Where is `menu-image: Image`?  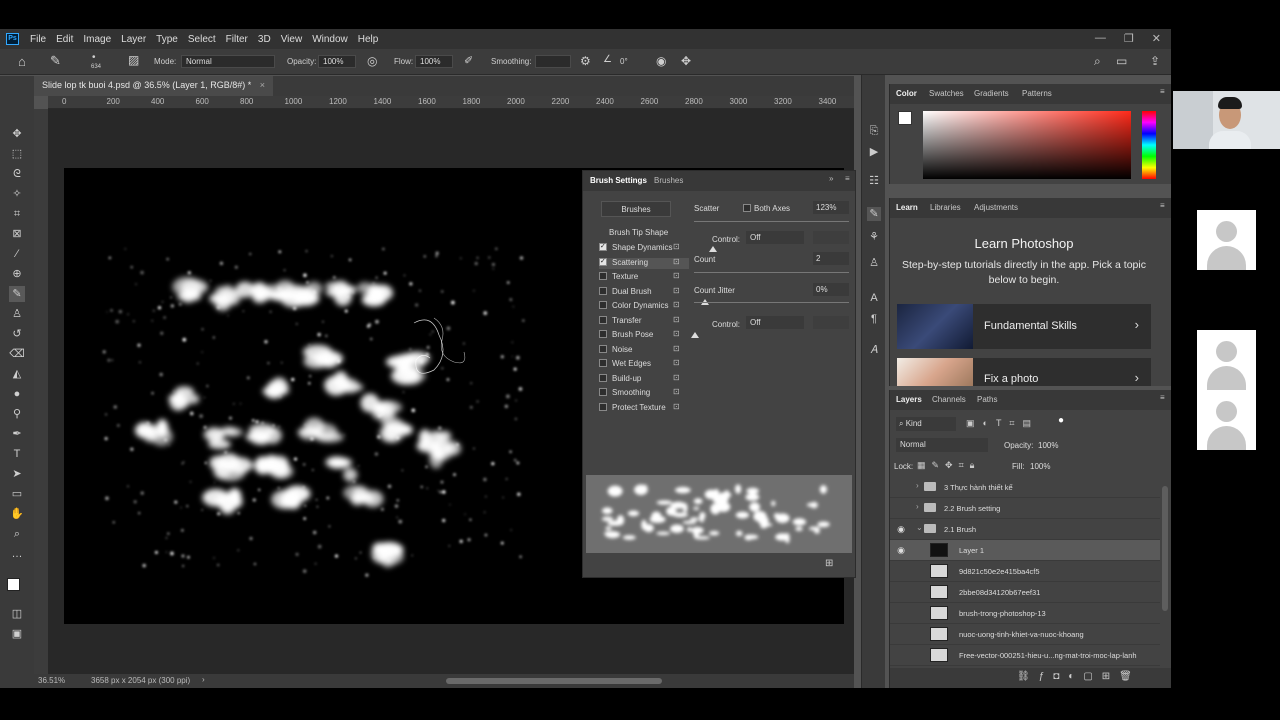 menu-image: Image is located at coordinates (97, 39).